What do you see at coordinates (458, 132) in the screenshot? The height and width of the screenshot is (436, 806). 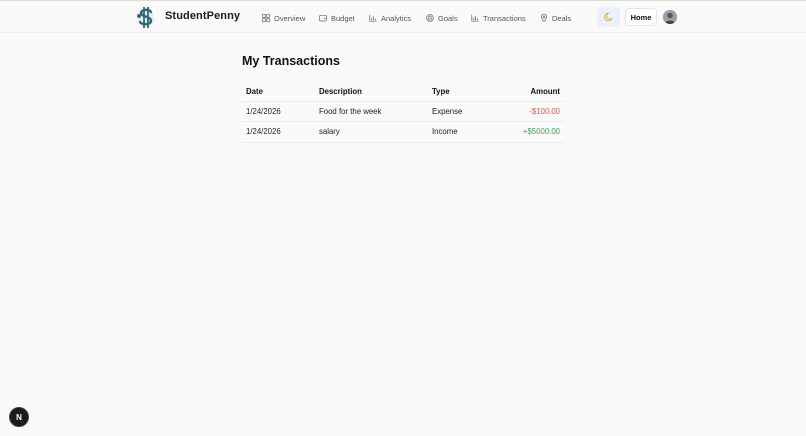 I see `cell-type: Income` at bounding box center [458, 132].